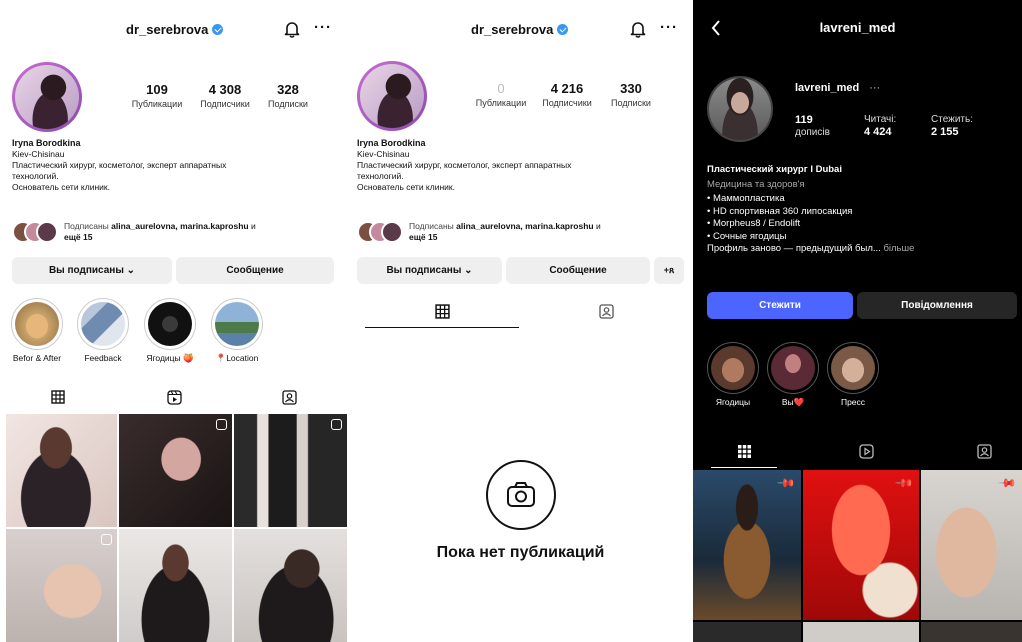 The height and width of the screenshot is (642, 1022). What do you see at coordinates (780, 305) in the screenshot?
I see `follow-button: Стежити` at bounding box center [780, 305].